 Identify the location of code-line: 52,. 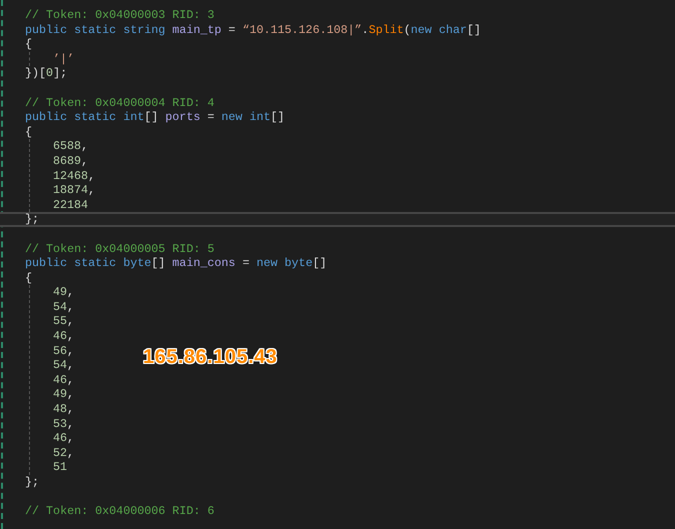
(63, 453).